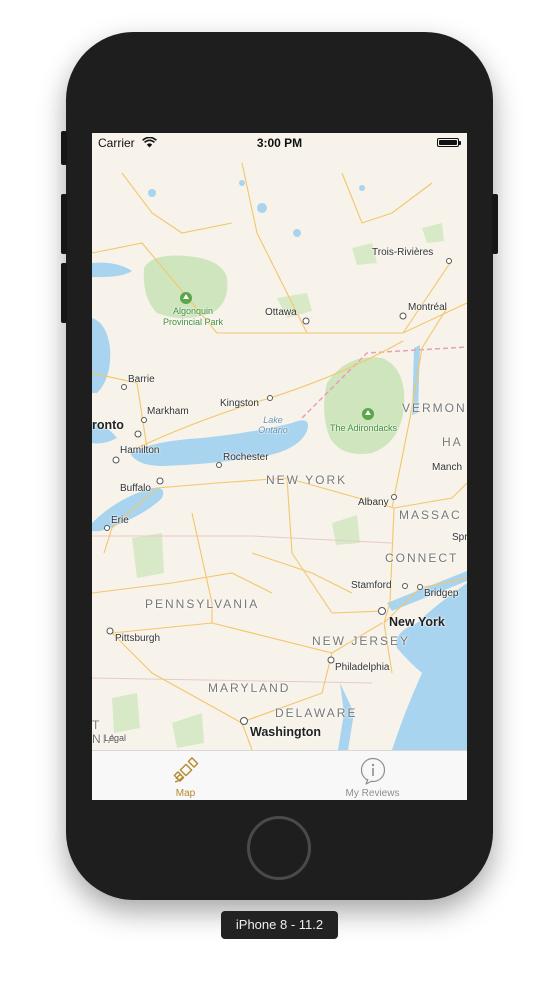 The image size is (559, 981). What do you see at coordinates (441, 593) in the screenshot?
I see `city-label-bridgeport: Bridgep` at bounding box center [441, 593].